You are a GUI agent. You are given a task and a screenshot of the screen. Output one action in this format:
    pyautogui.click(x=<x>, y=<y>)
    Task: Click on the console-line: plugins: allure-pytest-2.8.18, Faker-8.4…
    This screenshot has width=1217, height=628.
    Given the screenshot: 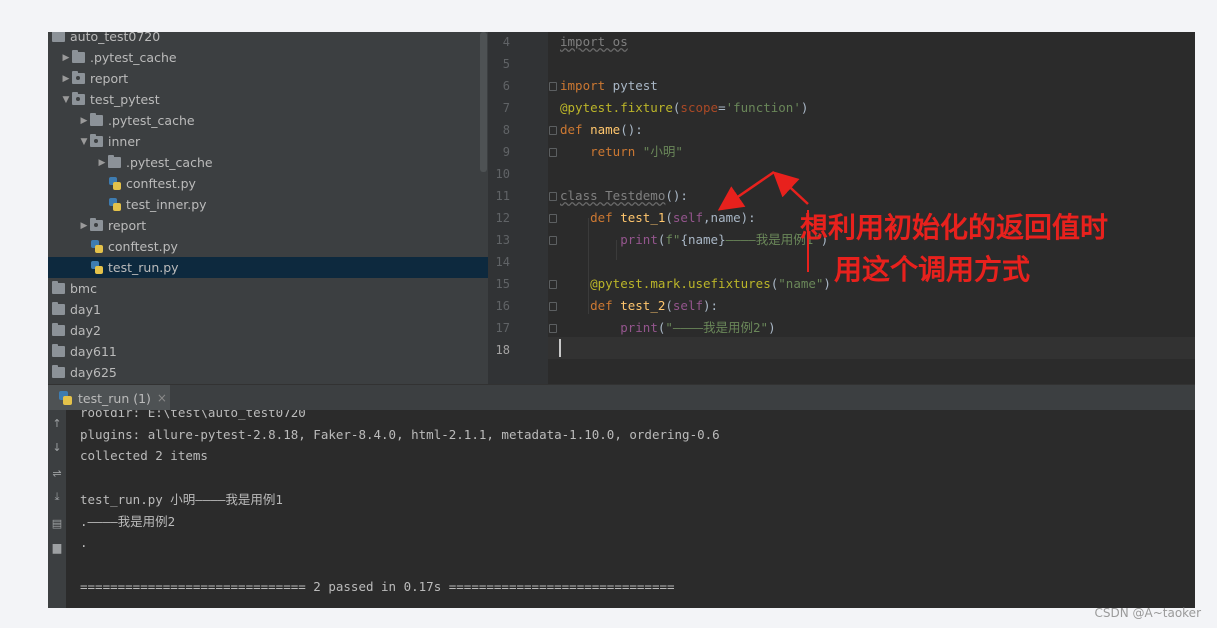 What is the action you would take?
    pyautogui.click(x=400, y=434)
    